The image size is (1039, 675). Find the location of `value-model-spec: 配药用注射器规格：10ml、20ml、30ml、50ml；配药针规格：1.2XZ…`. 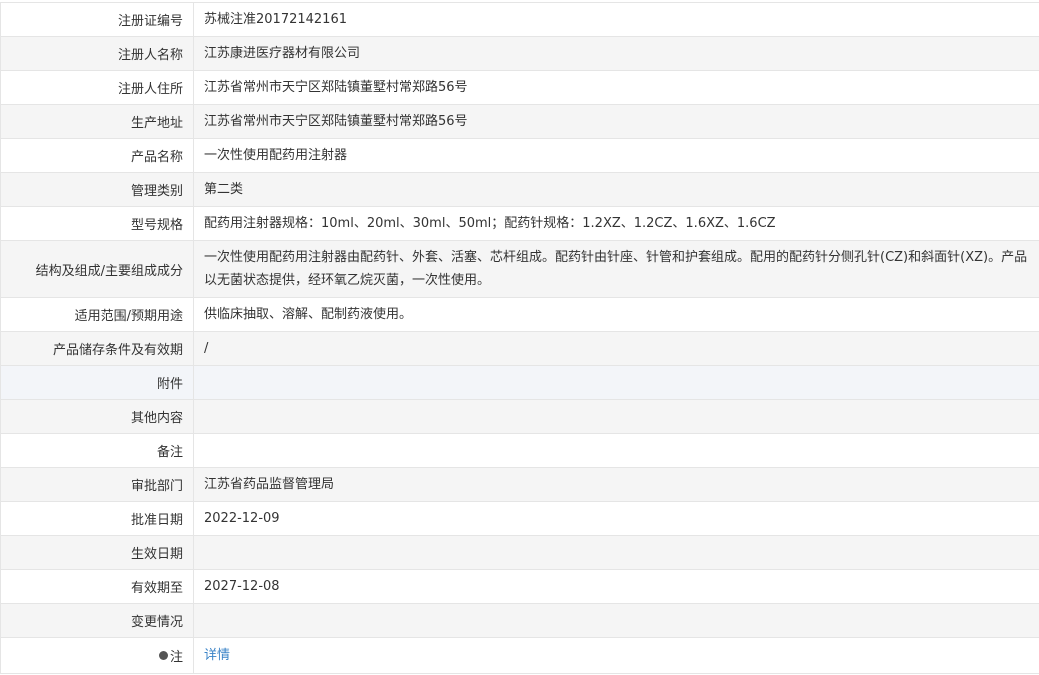

value-model-spec: 配药用注射器规格：10ml、20ml、30ml、50ml；配药针规格：1.2XZ… is located at coordinates (490, 223).